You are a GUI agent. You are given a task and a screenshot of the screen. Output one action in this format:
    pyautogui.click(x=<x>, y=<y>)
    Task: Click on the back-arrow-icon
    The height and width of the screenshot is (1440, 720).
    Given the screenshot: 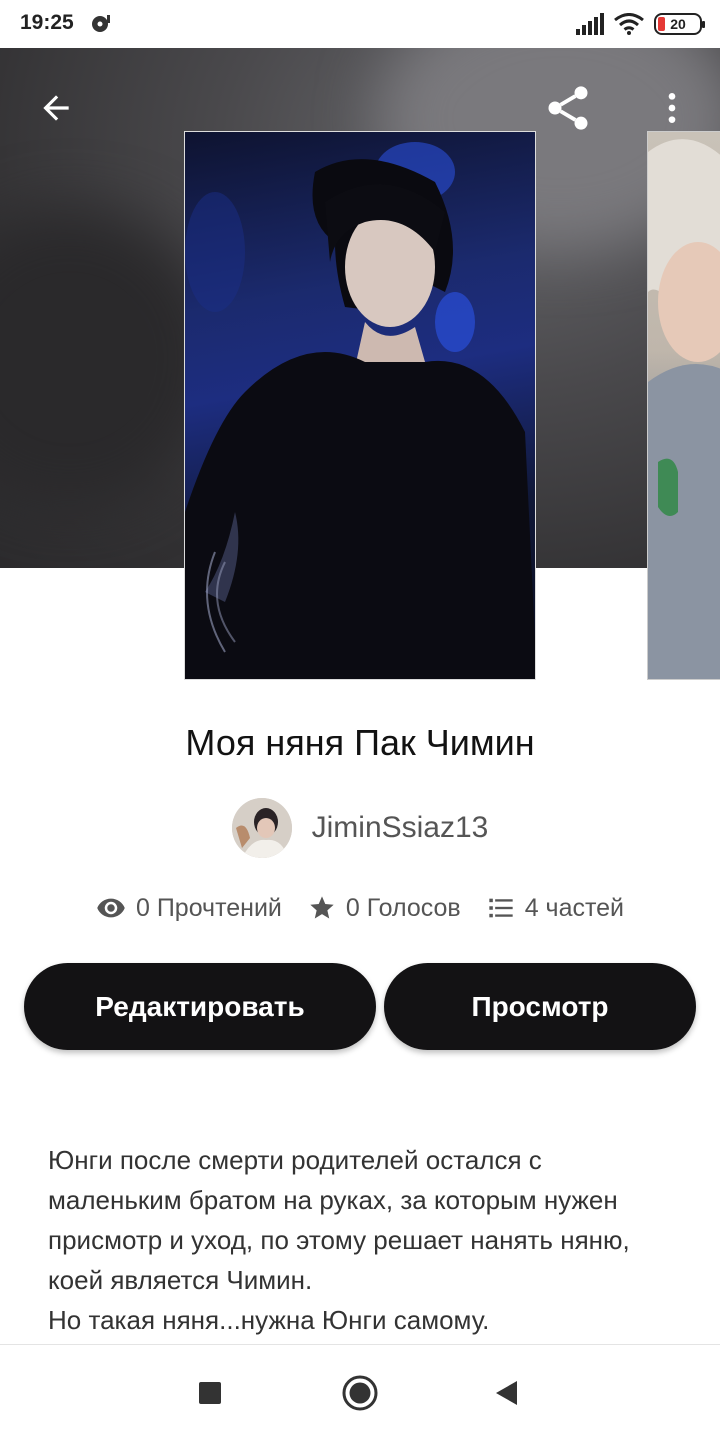 What is the action you would take?
    pyautogui.click(x=56, y=108)
    